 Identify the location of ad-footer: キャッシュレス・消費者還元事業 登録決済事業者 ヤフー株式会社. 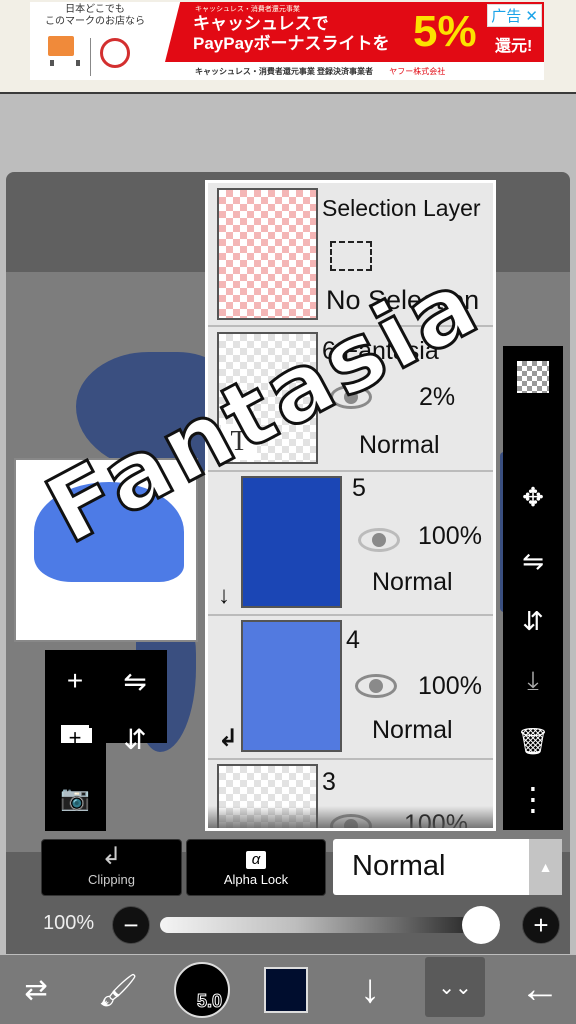
(354, 72).